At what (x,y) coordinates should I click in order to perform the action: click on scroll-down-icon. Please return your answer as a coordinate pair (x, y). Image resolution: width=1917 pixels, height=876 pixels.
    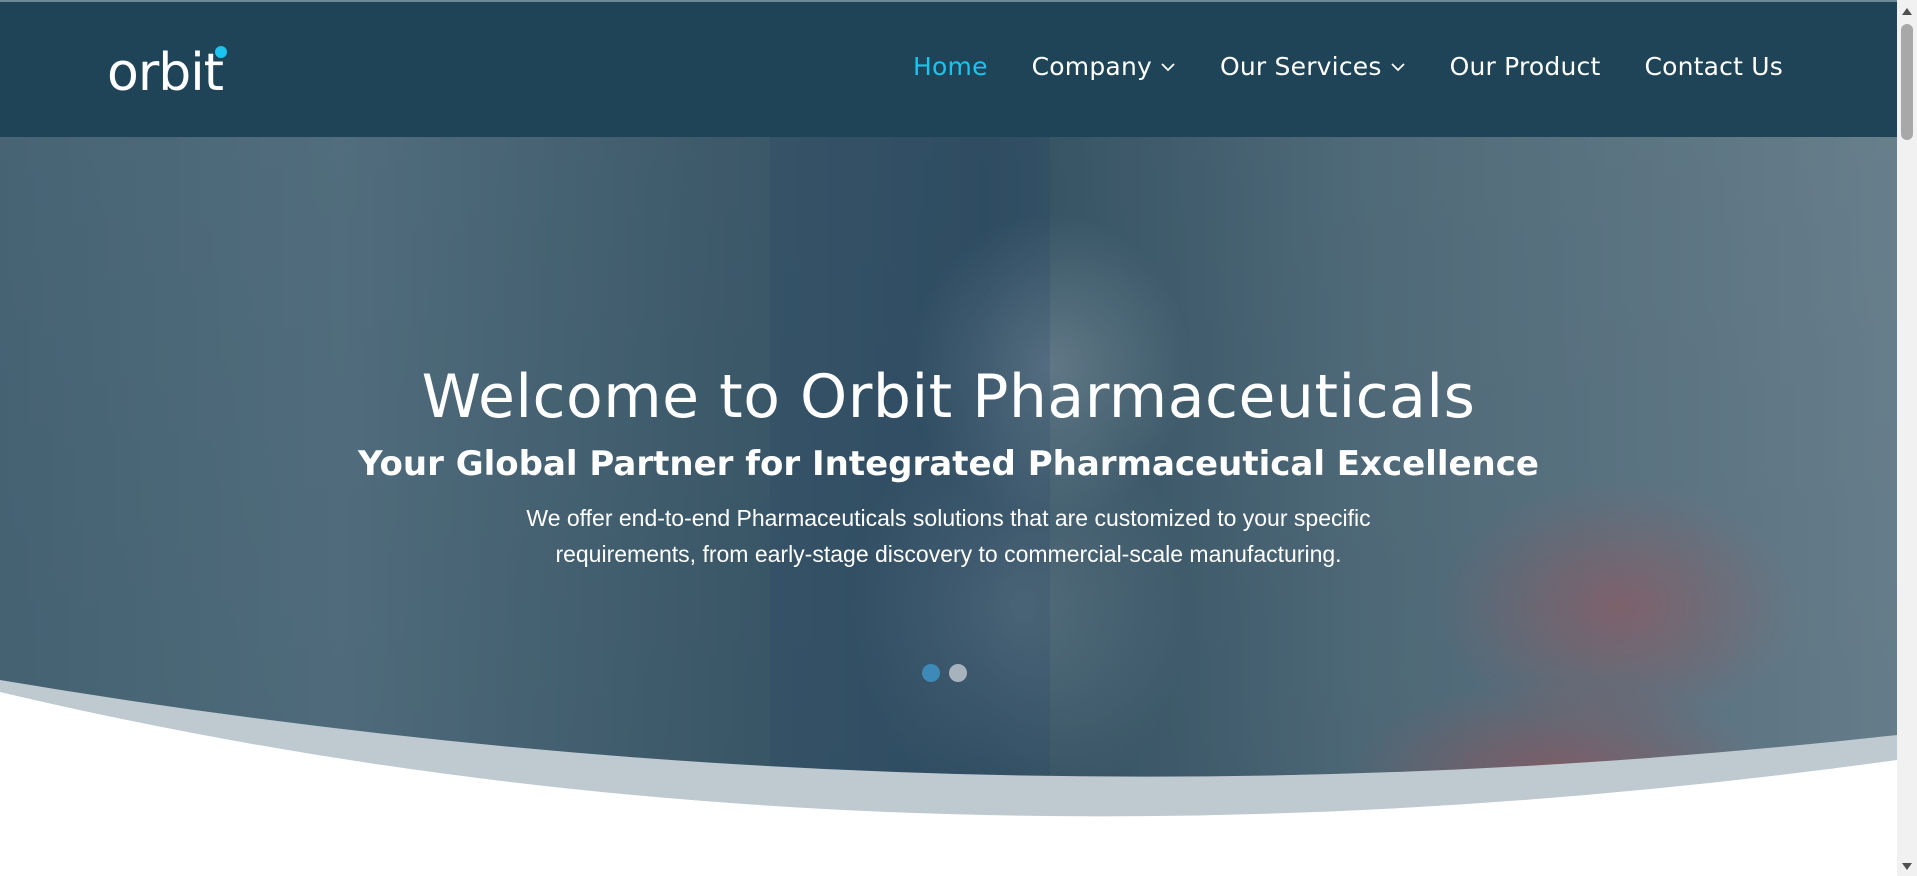
    Looking at the image, I should click on (1907, 866).